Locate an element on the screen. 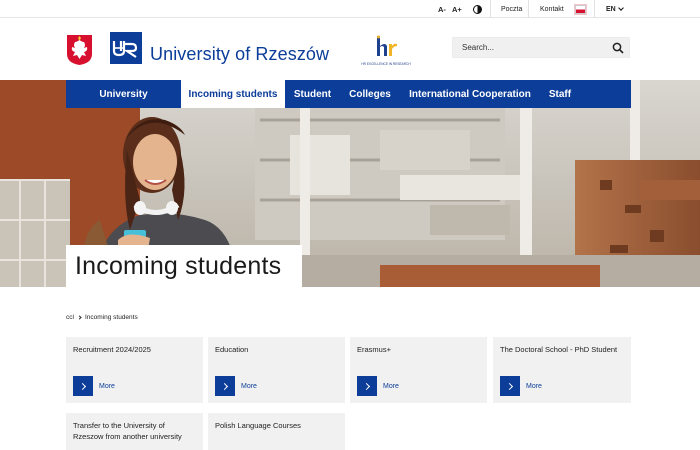  chevron-down-icon is located at coordinates (620, 7).